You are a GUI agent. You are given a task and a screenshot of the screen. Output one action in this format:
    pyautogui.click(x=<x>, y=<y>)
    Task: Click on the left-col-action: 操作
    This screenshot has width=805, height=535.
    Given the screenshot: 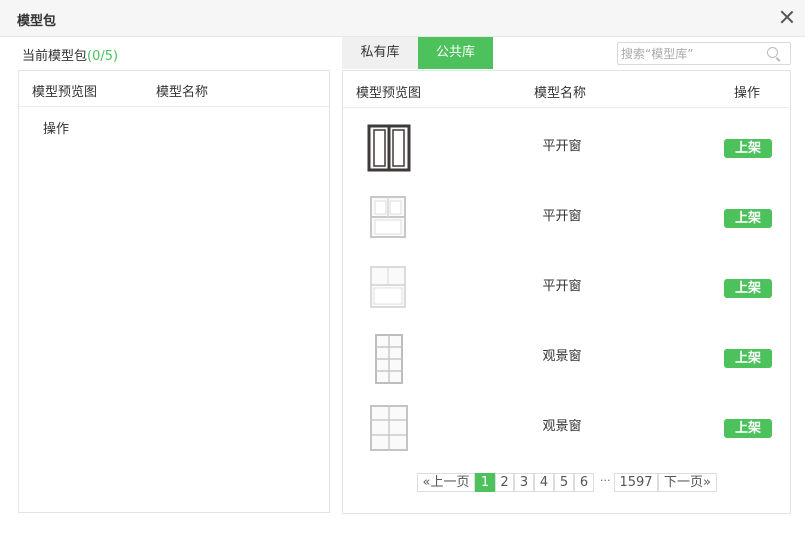 What is the action you would take?
    pyautogui.click(x=56, y=129)
    